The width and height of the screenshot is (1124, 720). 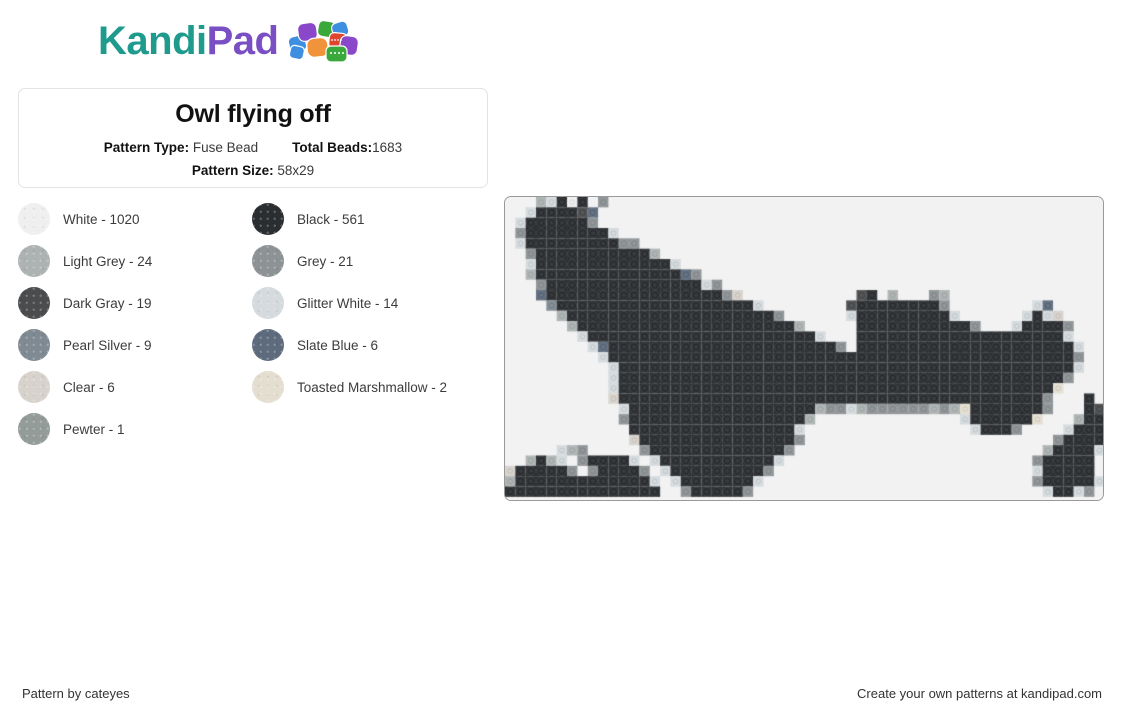 I want to click on legend-item-label: Pewter - 1, so click(x=94, y=429).